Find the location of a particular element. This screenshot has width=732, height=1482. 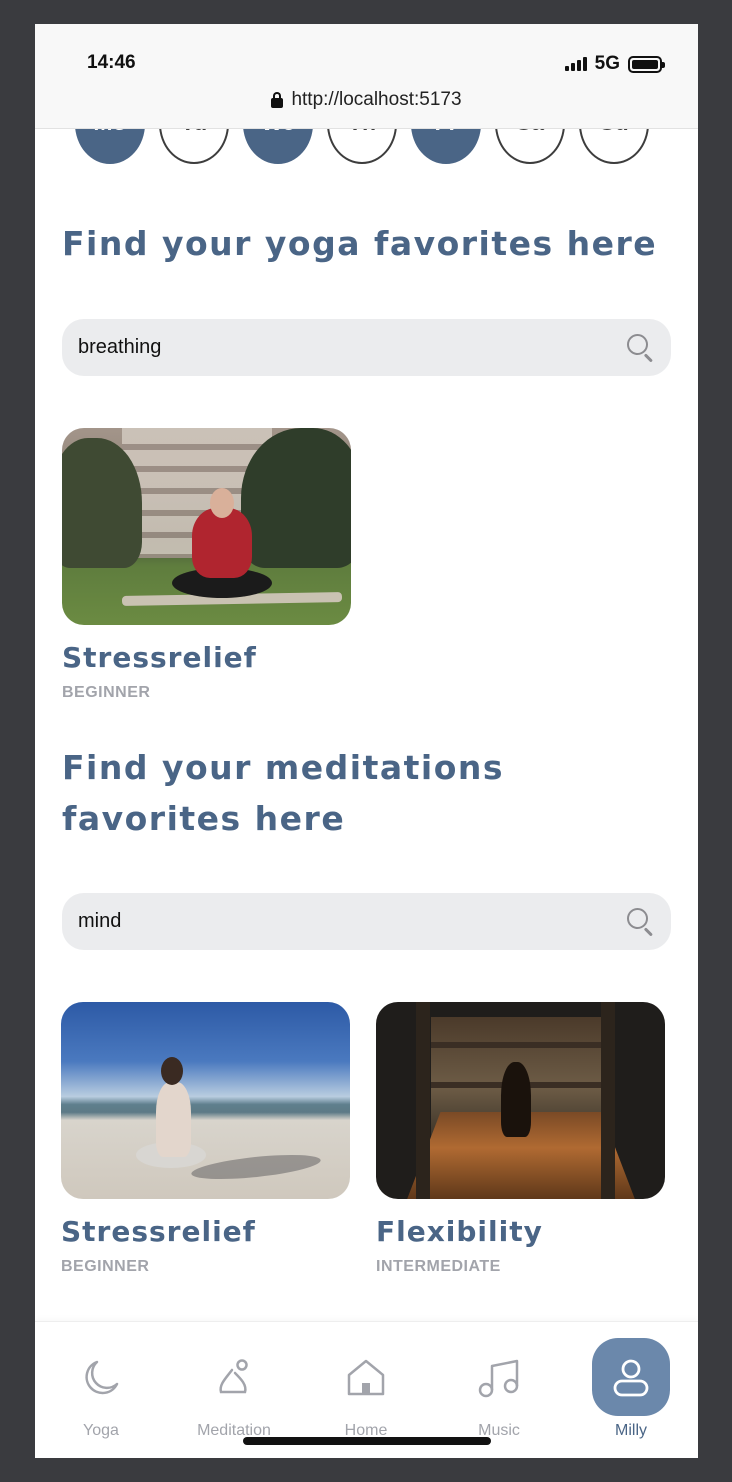

music-icon is located at coordinates (499, 1378).